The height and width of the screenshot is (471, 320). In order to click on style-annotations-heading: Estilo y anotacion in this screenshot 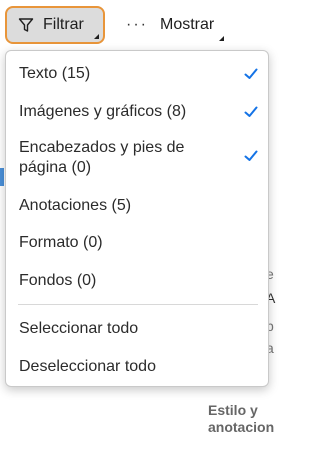, I will do `click(241, 418)`.